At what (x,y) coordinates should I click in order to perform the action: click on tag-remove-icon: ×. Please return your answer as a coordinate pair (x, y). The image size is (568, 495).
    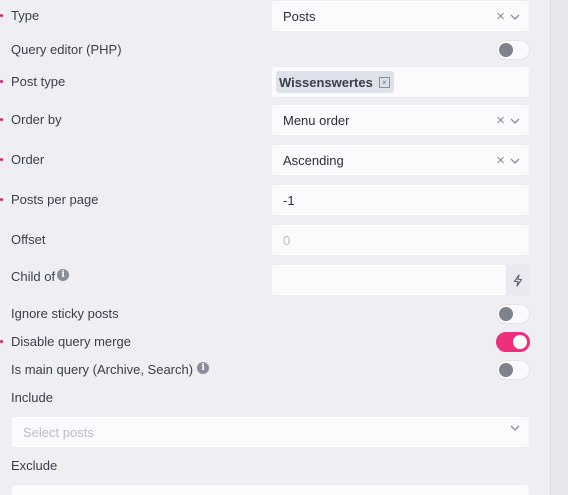
    Looking at the image, I should click on (384, 82).